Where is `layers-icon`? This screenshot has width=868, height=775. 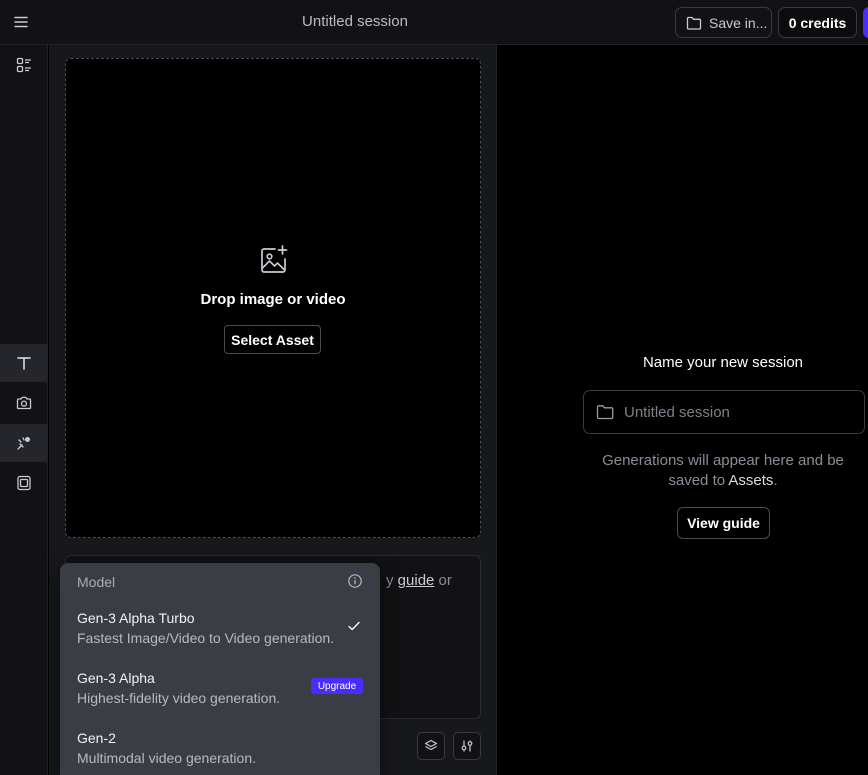 layers-icon is located at coordinates (431, 745).